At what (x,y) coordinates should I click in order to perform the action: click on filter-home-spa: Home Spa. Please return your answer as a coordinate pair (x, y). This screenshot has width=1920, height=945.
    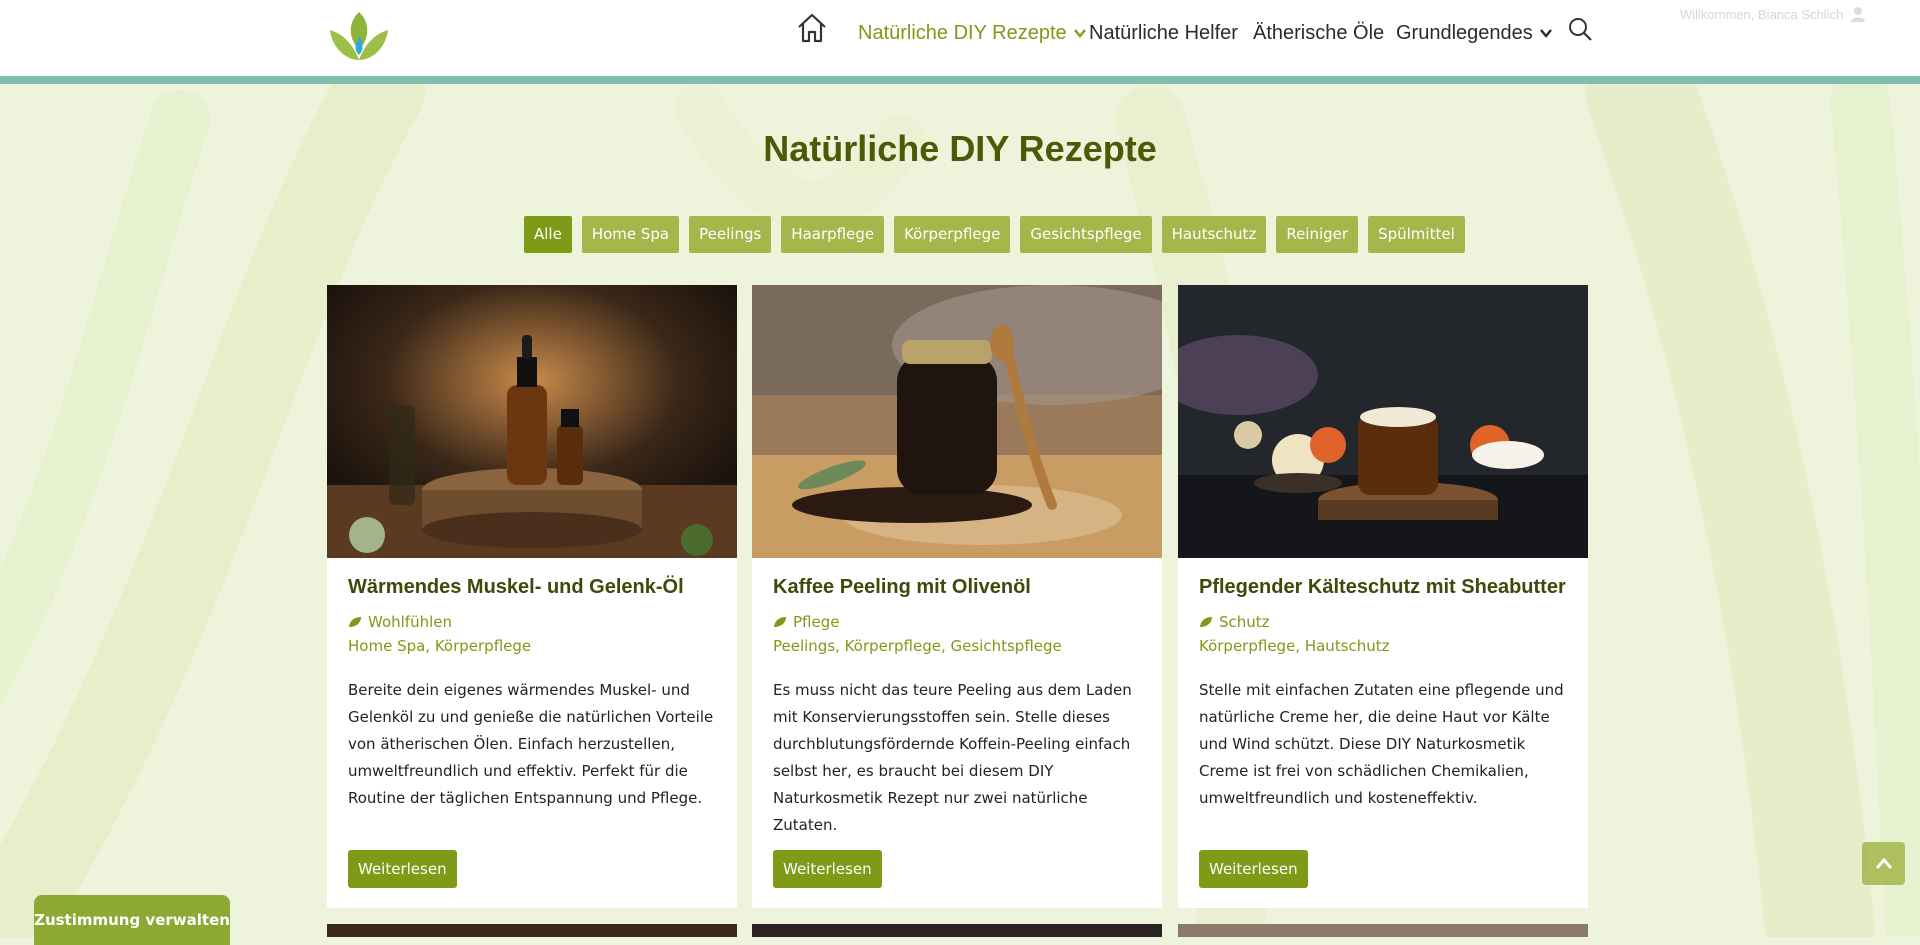
    Looking at the image, I should click on (630, 234).